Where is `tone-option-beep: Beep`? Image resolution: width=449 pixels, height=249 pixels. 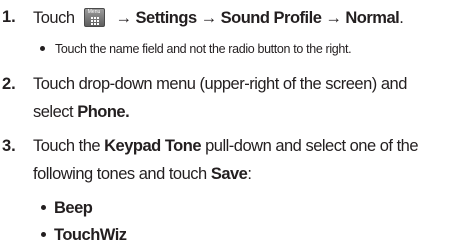
tone-option-beep: Beep is located at coordinates (67, 208).